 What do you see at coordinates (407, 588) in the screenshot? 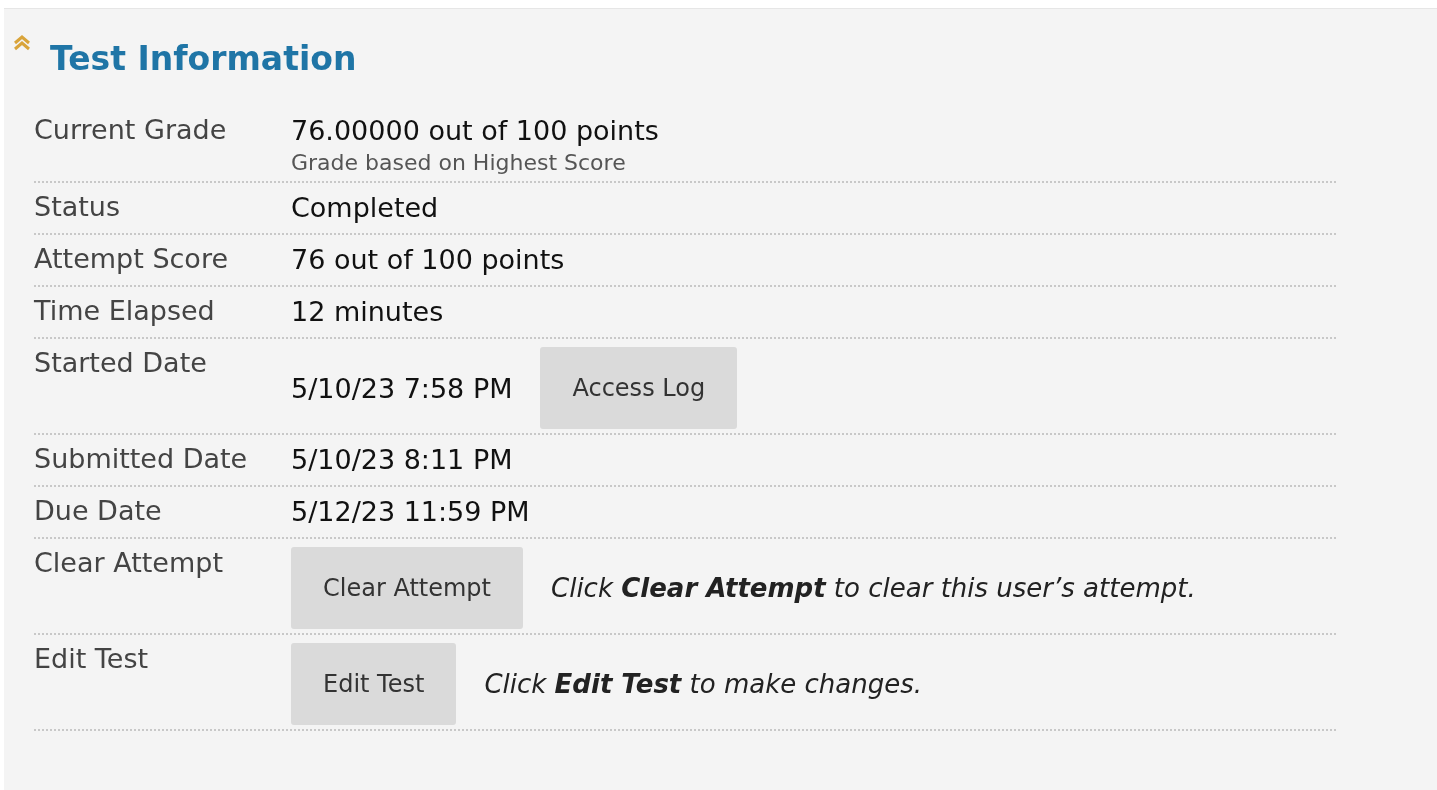
I see `action-button: Clear Attempt` at bounding box center [407, 588].